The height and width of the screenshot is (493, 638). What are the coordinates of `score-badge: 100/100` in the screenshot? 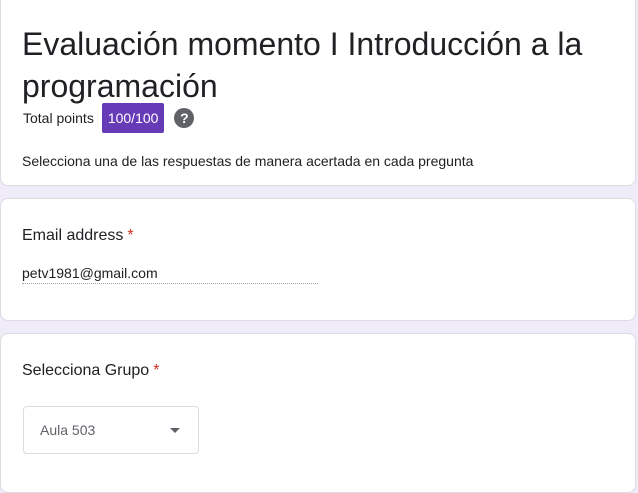 It's located at (133, 118).